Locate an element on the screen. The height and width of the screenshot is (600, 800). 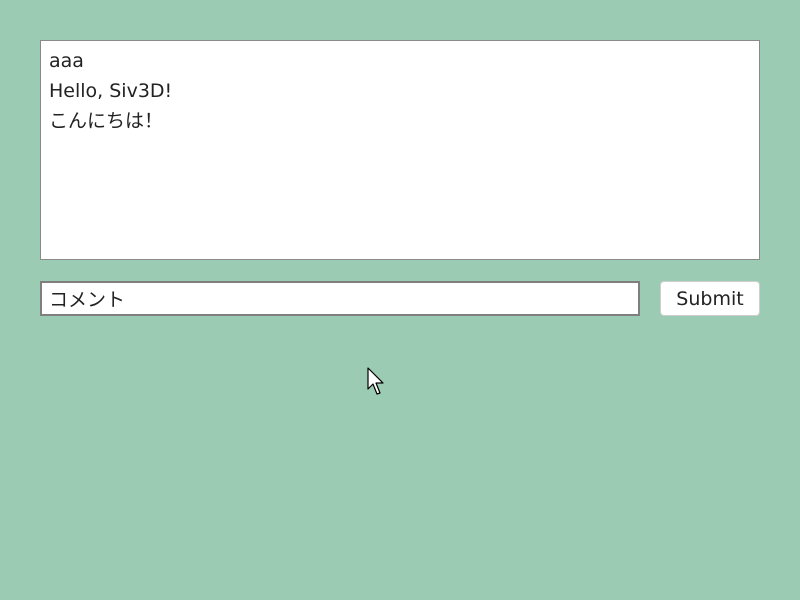
chat-line: こんにちは！ is located at coordinates (106, 121).